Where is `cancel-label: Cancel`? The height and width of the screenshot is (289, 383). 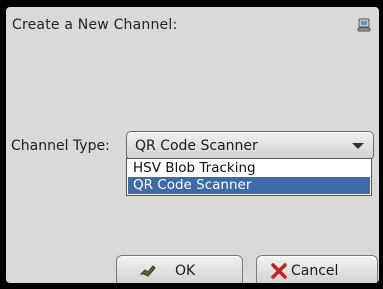
cancel-label: Cancel is located at coordinates (315, 271).